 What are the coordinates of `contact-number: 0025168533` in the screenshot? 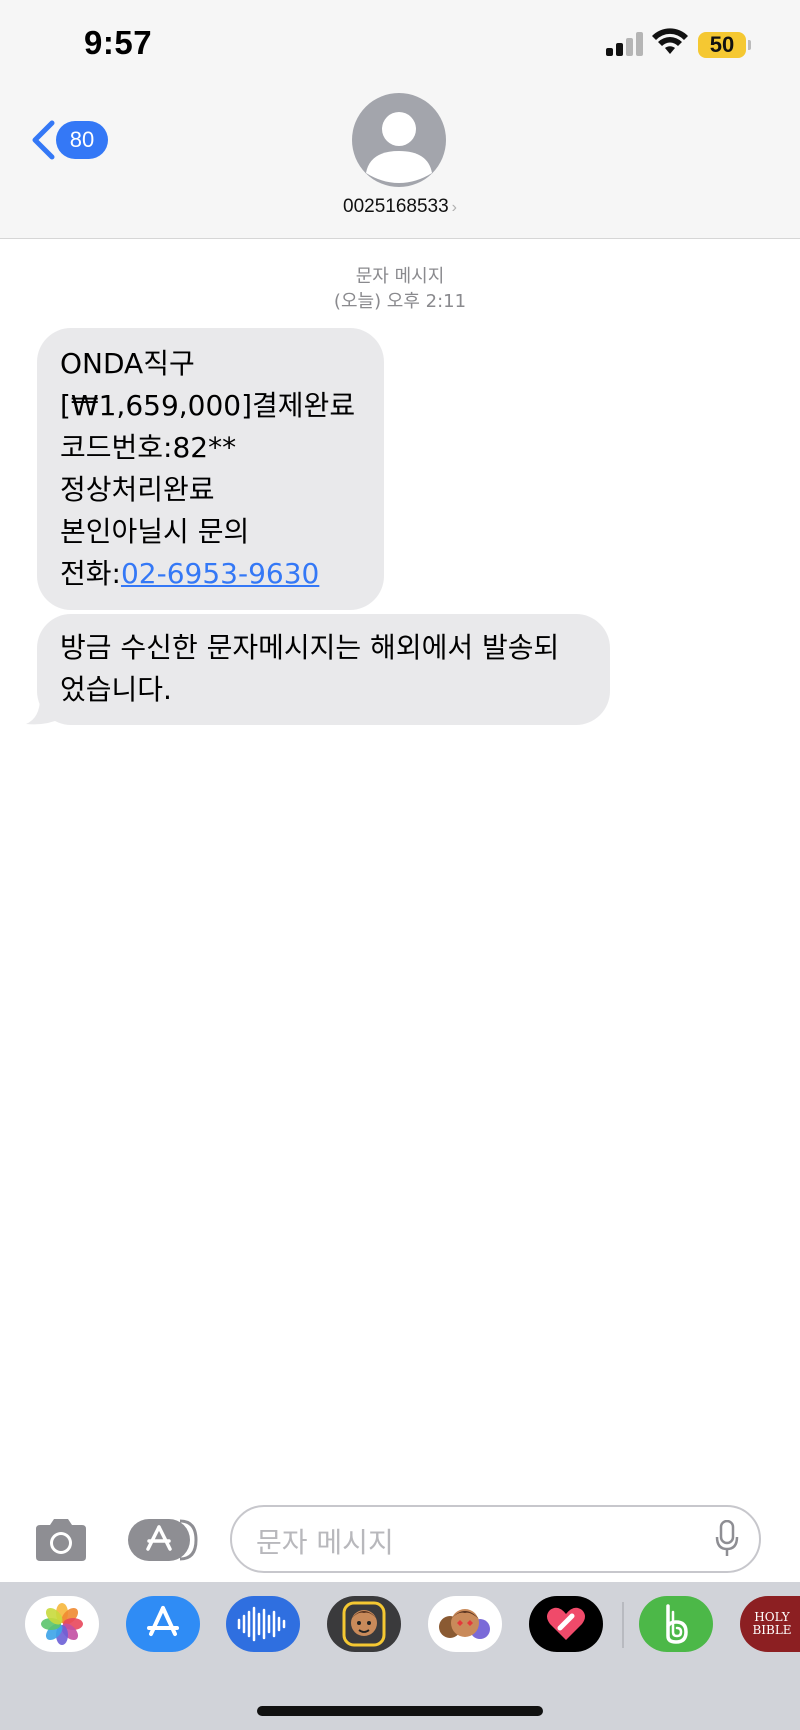 It's located at (396, 206).